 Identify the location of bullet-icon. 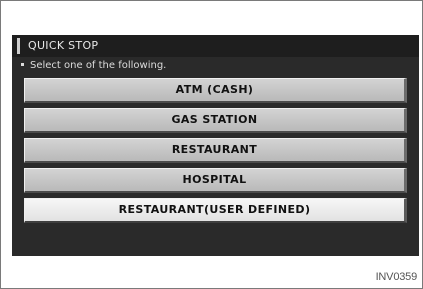
(22, 64).